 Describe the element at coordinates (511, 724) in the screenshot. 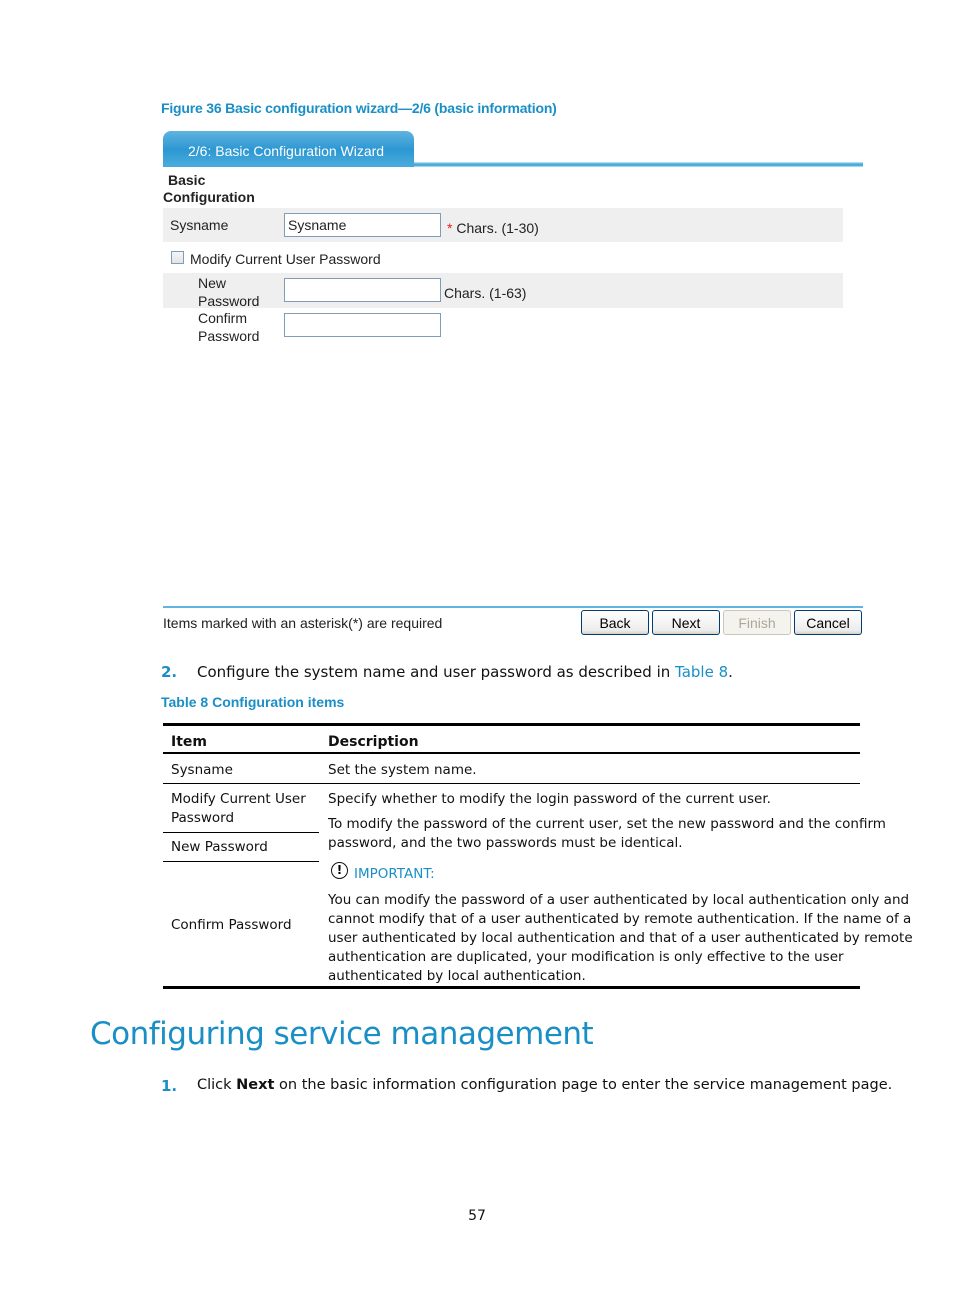

I see `table-top-rule` at that location.